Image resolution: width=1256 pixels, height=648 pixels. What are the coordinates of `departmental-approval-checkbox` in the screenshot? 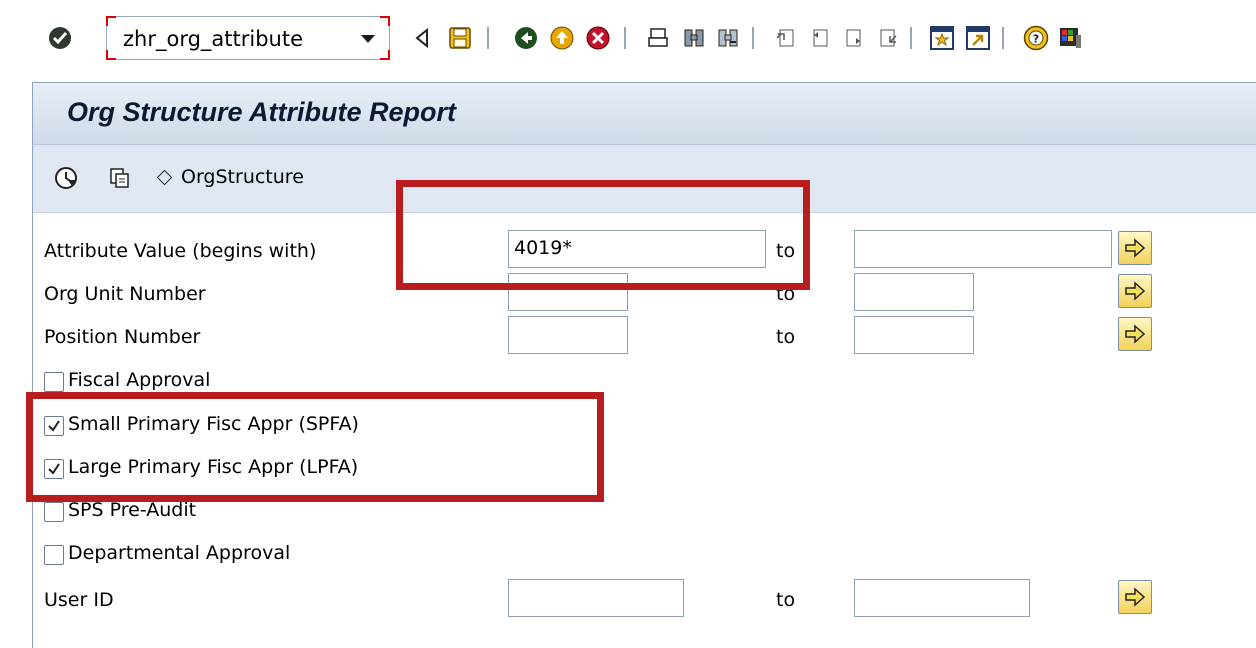 It's located at (54, 555).